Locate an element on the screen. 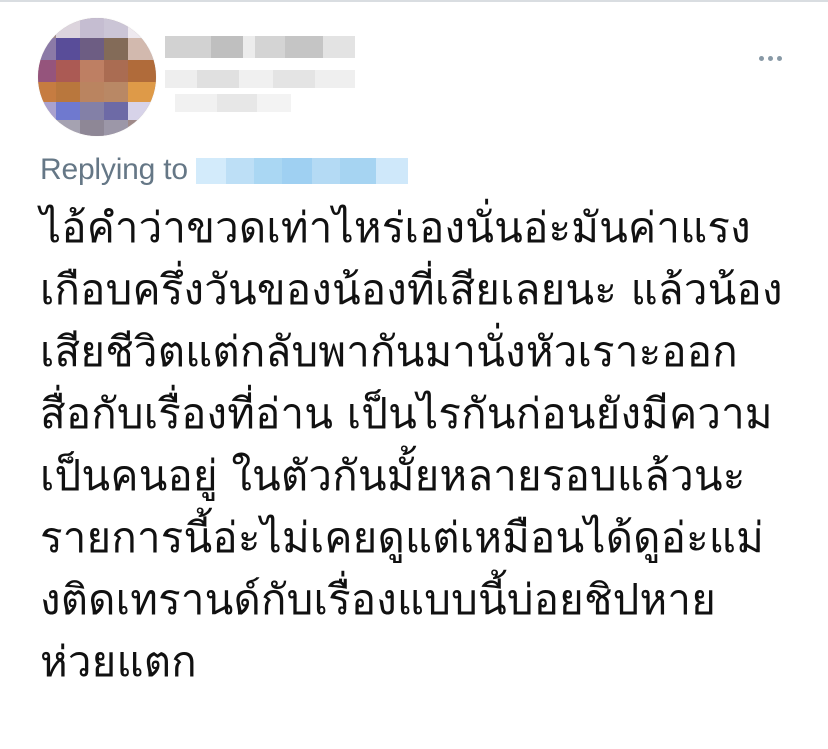 This screenshot has height=749, width=828. replying-to-label: Replying to is located at coordinates (114, 169).